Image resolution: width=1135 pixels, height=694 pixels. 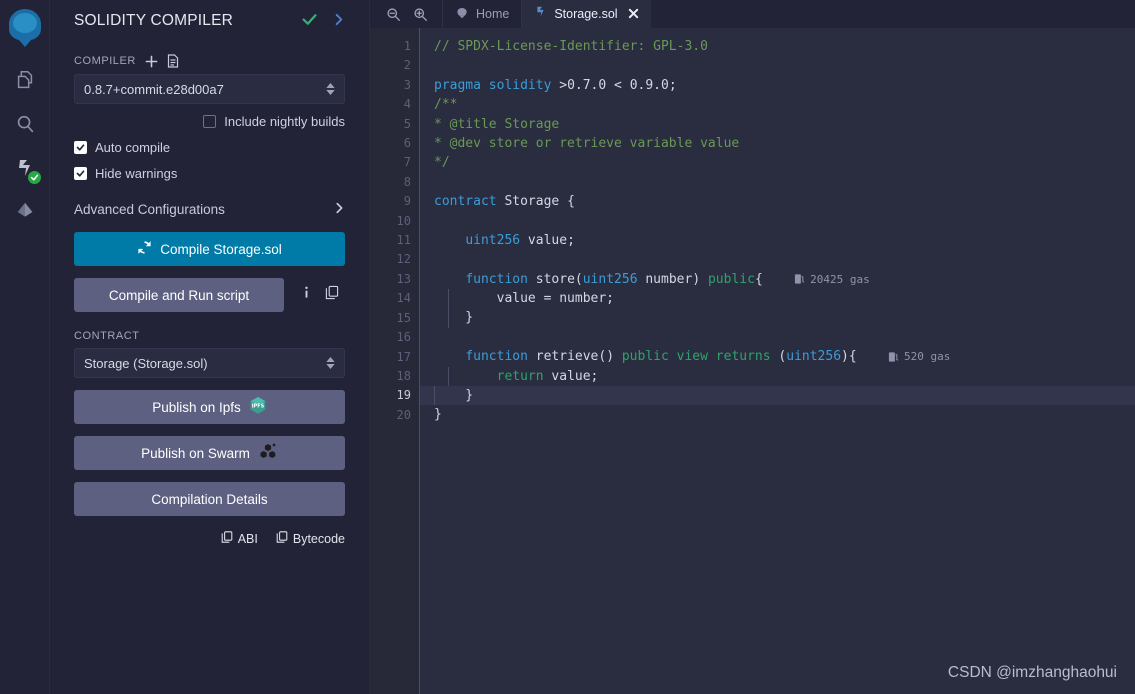 What do you see at coordinates (1032, 672) in the screenshot?
I see `watermark: CSDN @imzhanghaohui` at bounding box center [1032, 672].